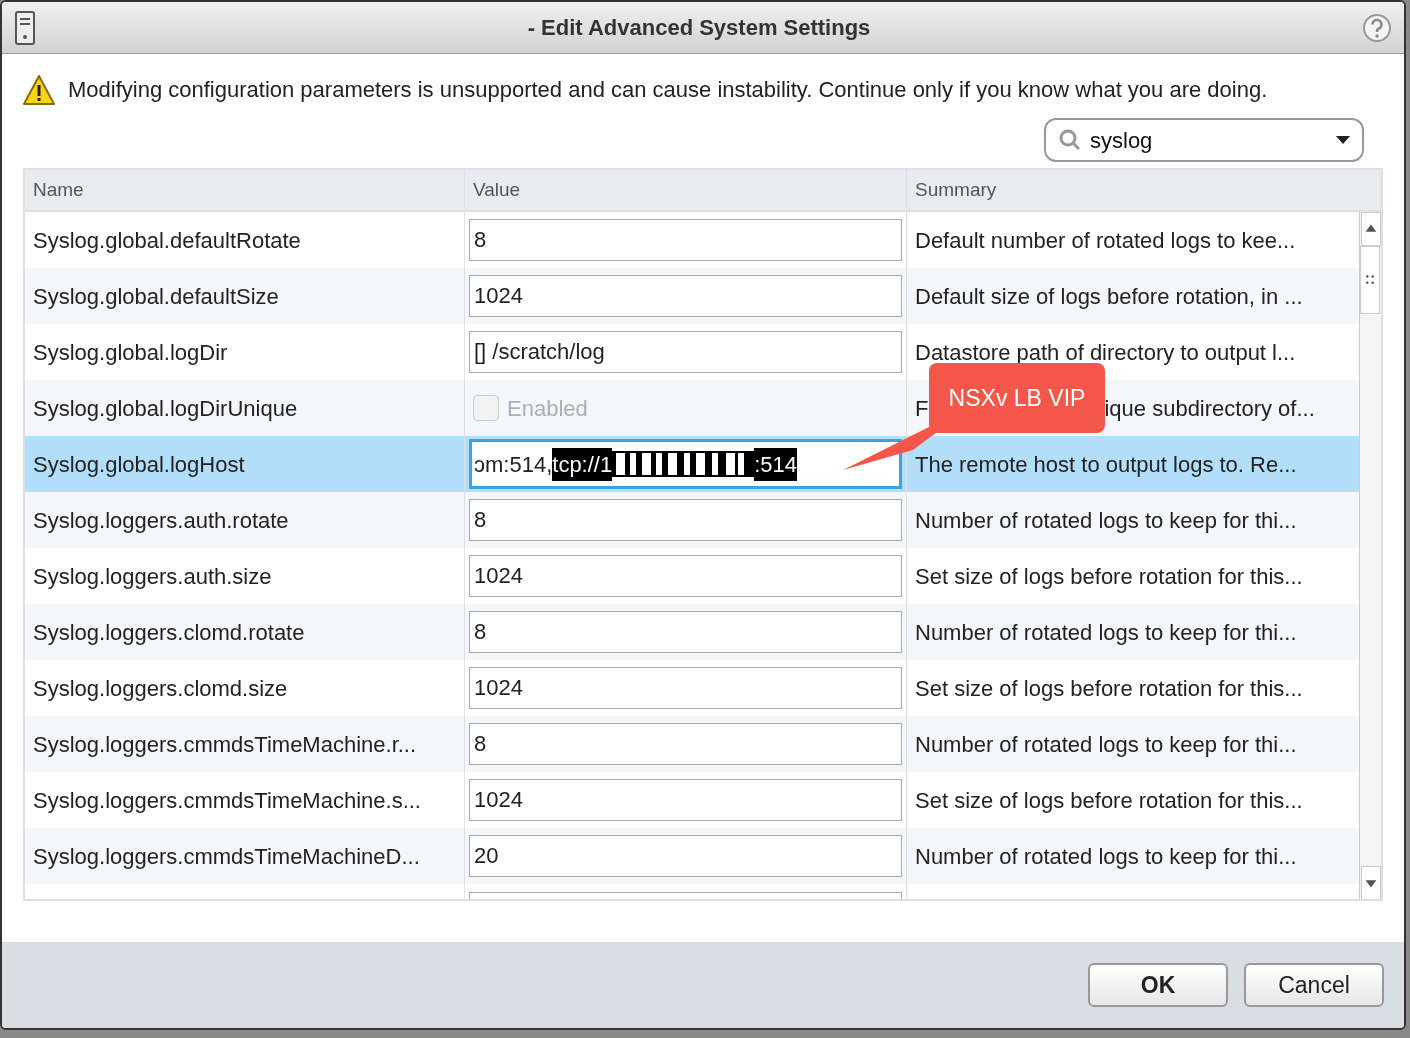 This screenshot has width=1410, height=1038. I want to click on server-icon, so click(25, 27).